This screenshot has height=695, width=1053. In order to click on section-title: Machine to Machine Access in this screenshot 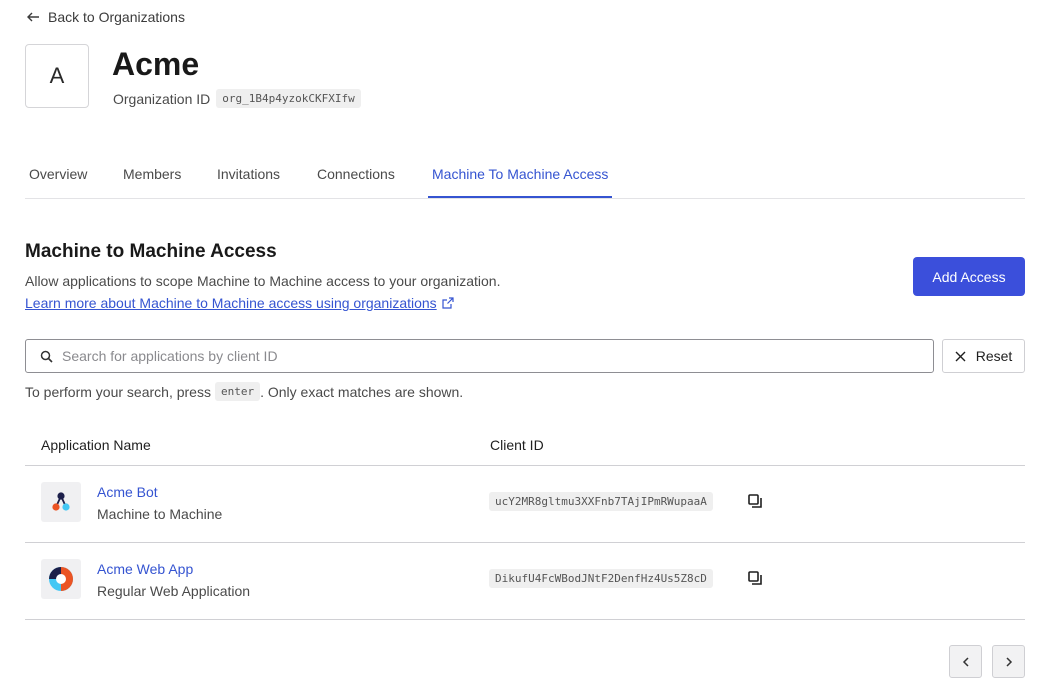, I will do `click(151, 251)`.